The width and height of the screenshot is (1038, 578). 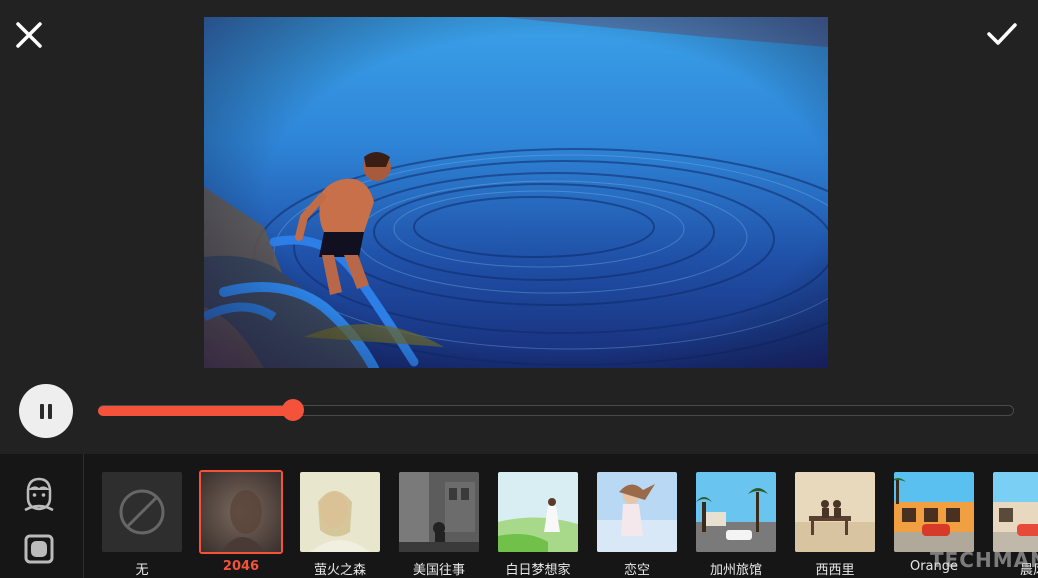 I want to click on watermark: TECHMAN, so click(x=984, y=560).